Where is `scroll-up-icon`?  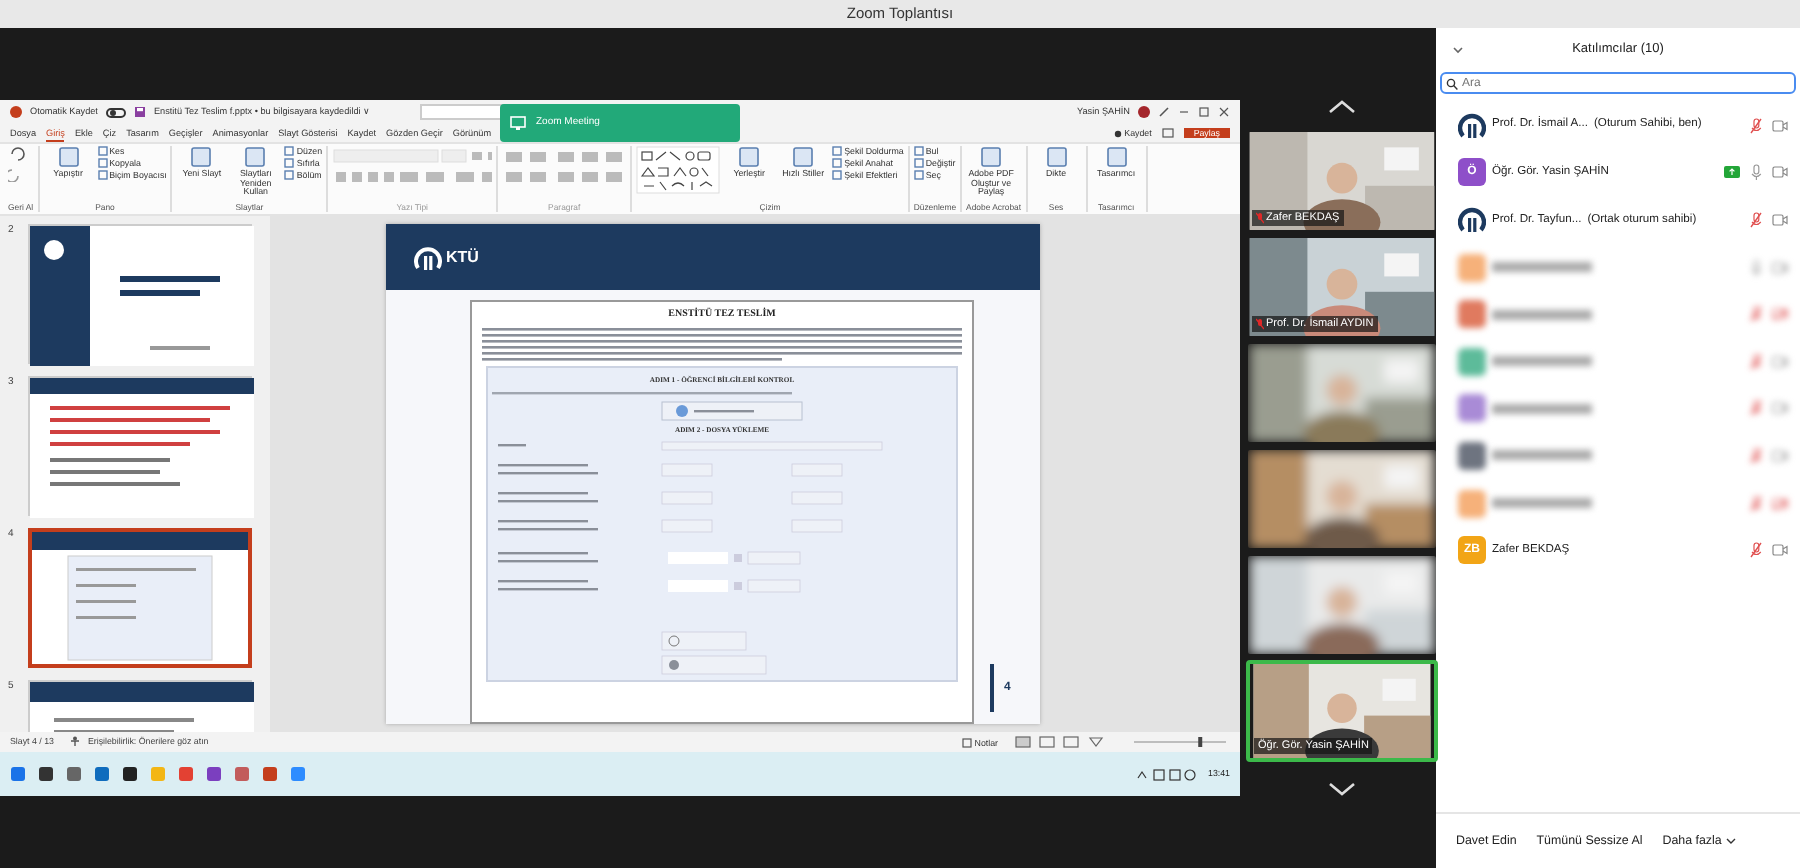
scroll-up-icon is located at coordinates (1342, 107).